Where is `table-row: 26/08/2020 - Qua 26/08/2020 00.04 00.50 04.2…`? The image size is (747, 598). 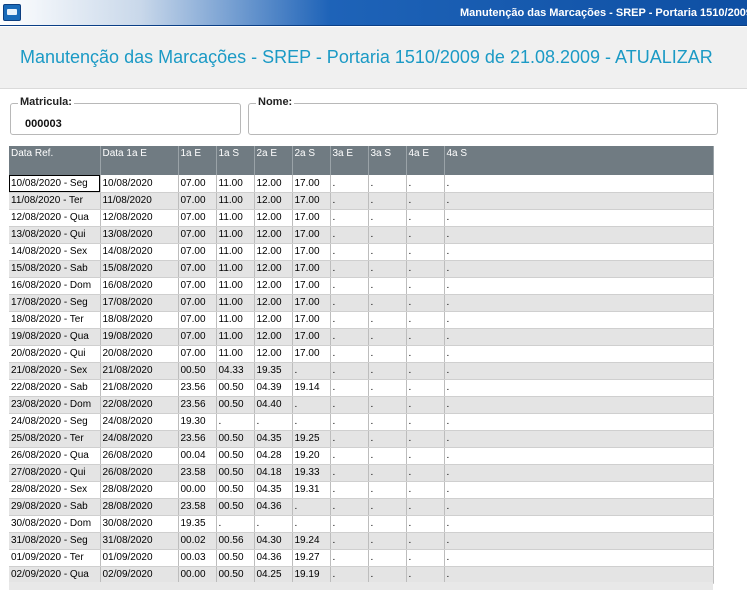 table-row: 26/08/2020 - Qua 26/08/2020 00.04 00.50 04.2… is located at coordinates (361, 456).